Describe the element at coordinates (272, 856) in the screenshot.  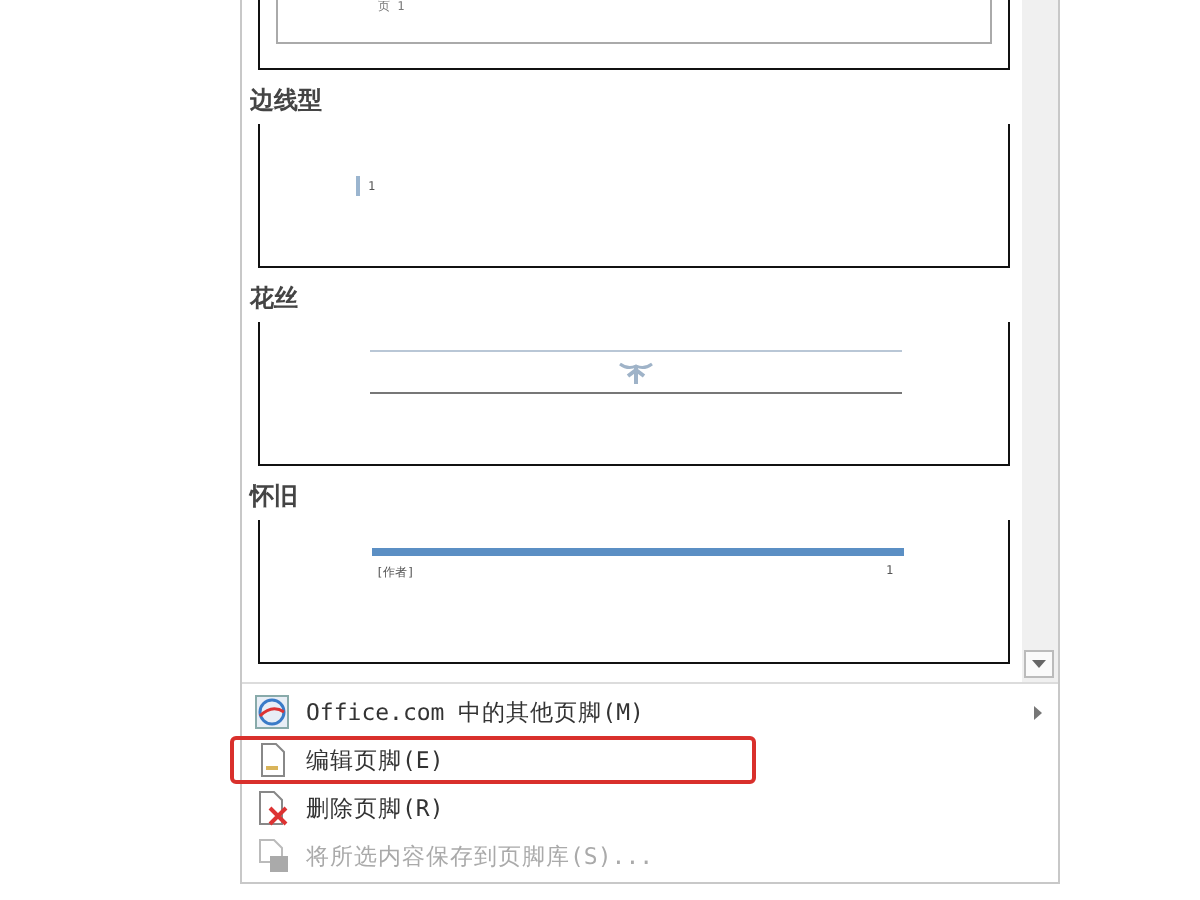
I see `page-save-icon` at that location.